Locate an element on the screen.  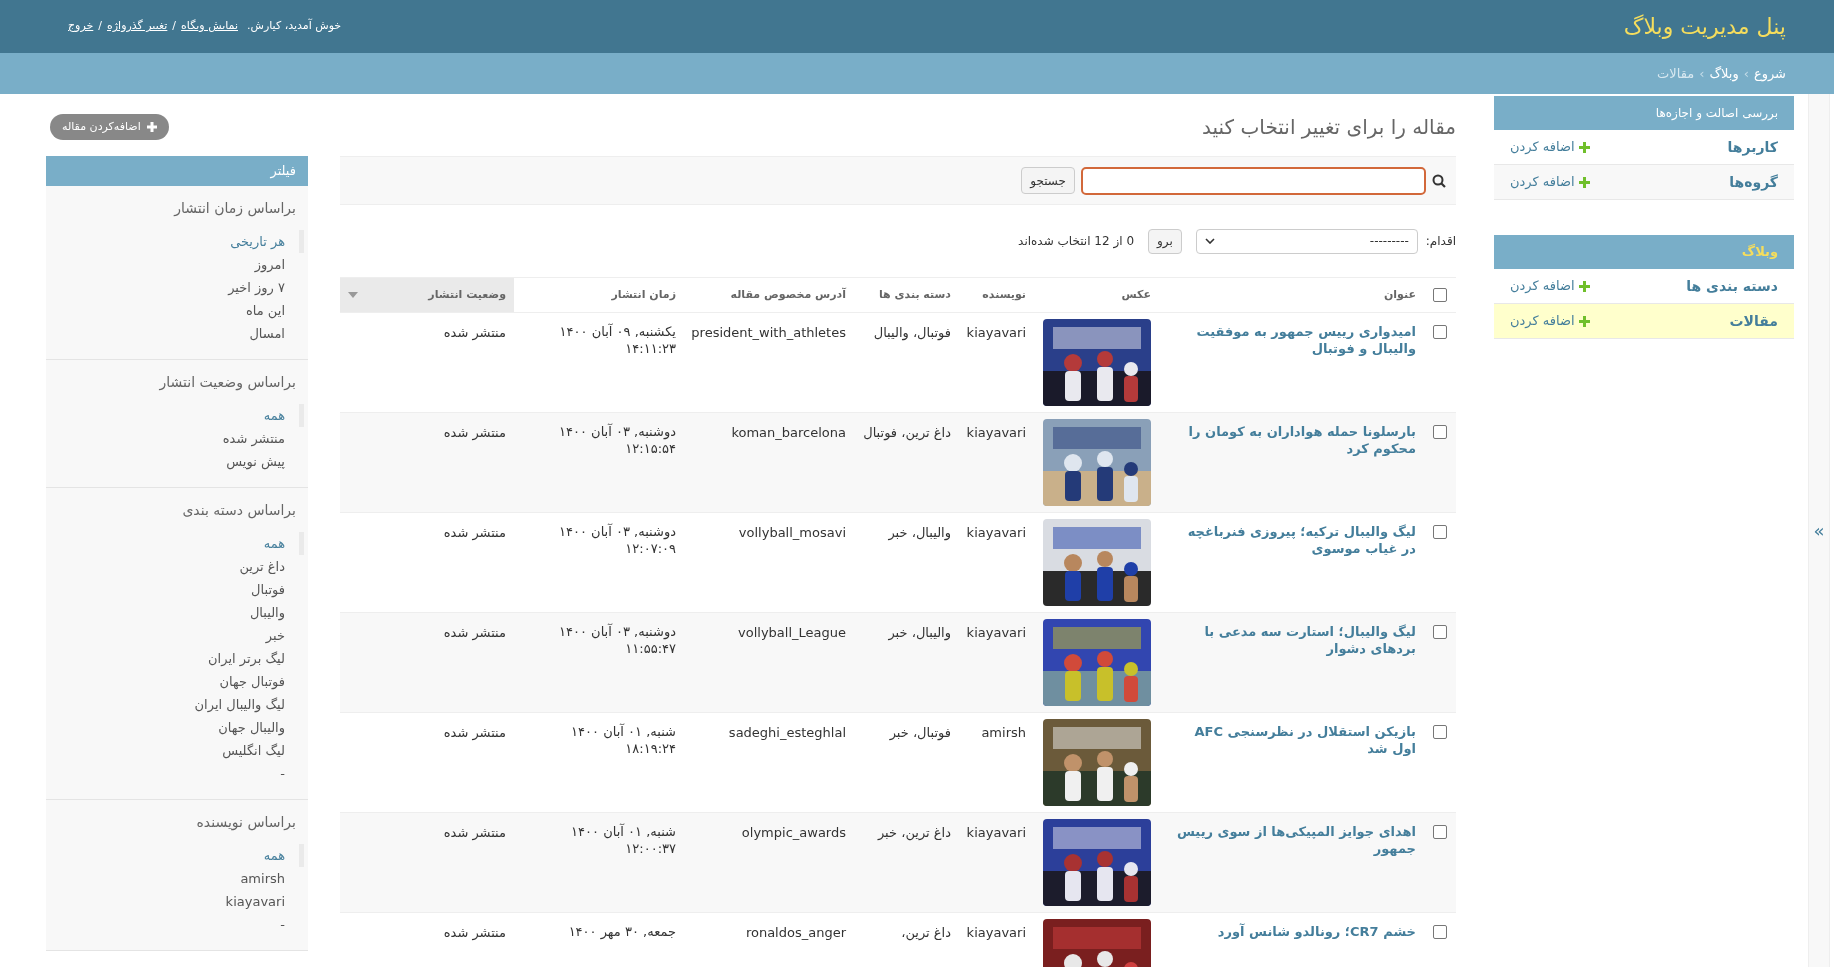
table-cell: vollyball_League is located at coordinates (792, 632).